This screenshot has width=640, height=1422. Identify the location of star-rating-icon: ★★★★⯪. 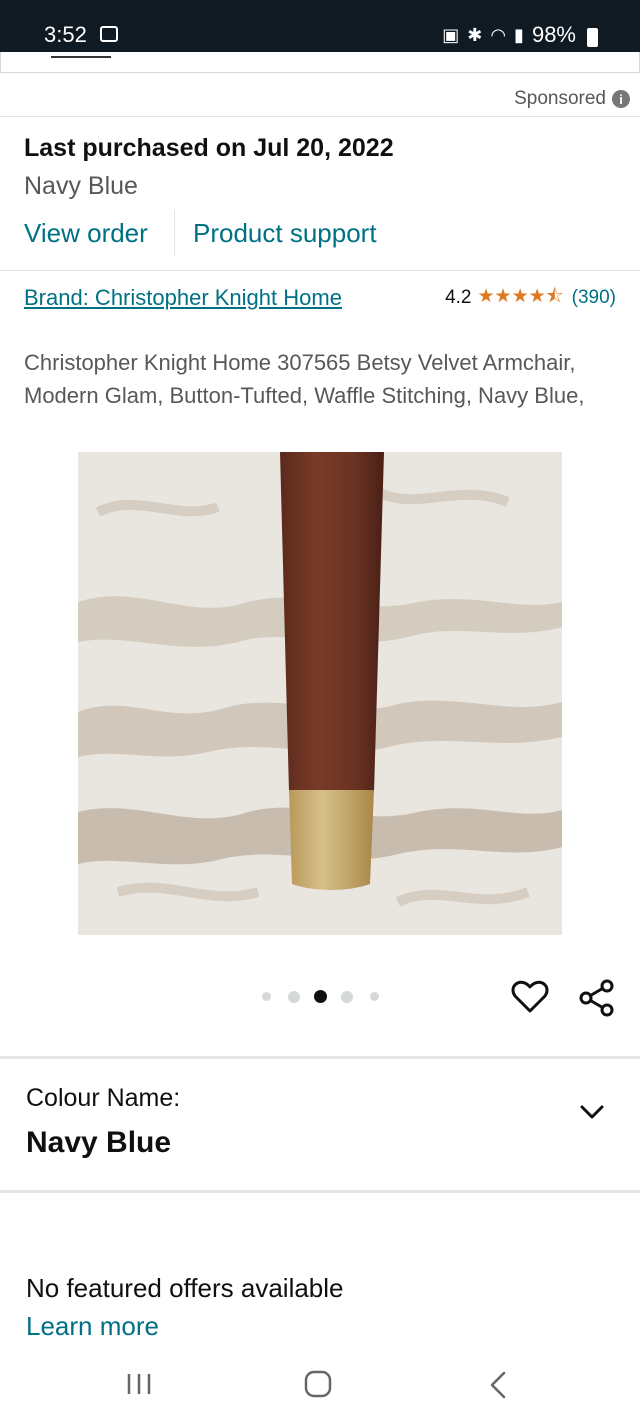
(520, 296).